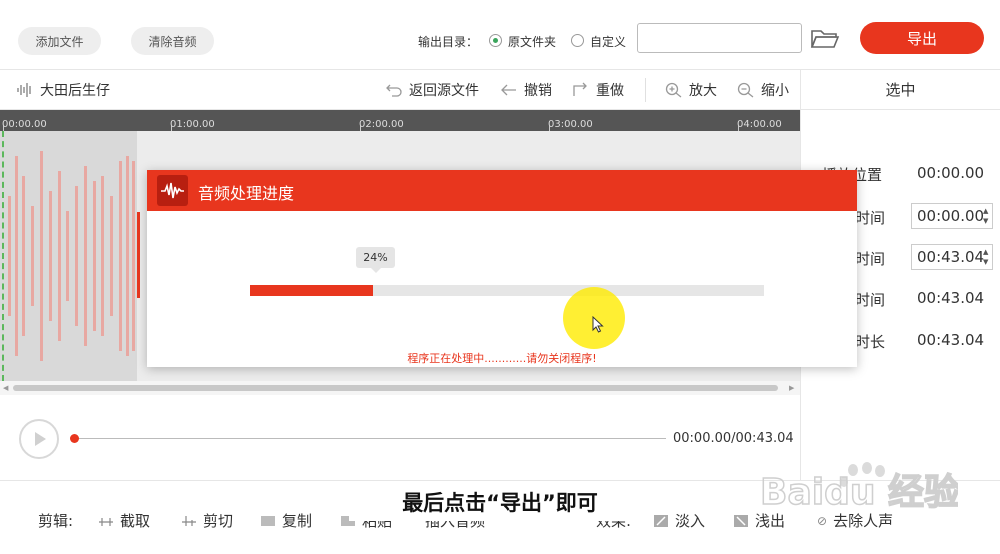  I want to click on playback-progress-track, so click(370, 438).